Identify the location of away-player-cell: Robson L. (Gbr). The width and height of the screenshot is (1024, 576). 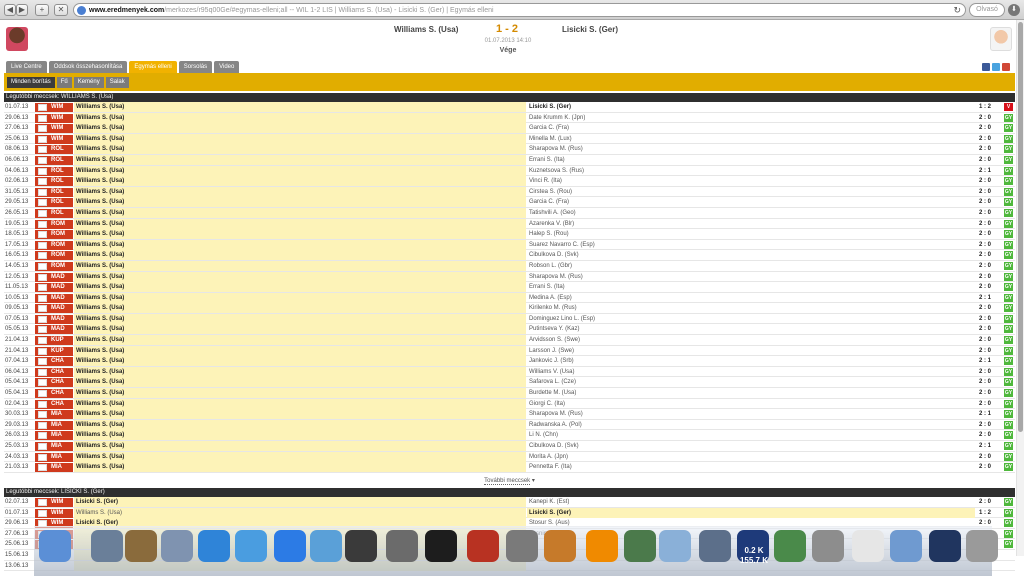
(751, 266).